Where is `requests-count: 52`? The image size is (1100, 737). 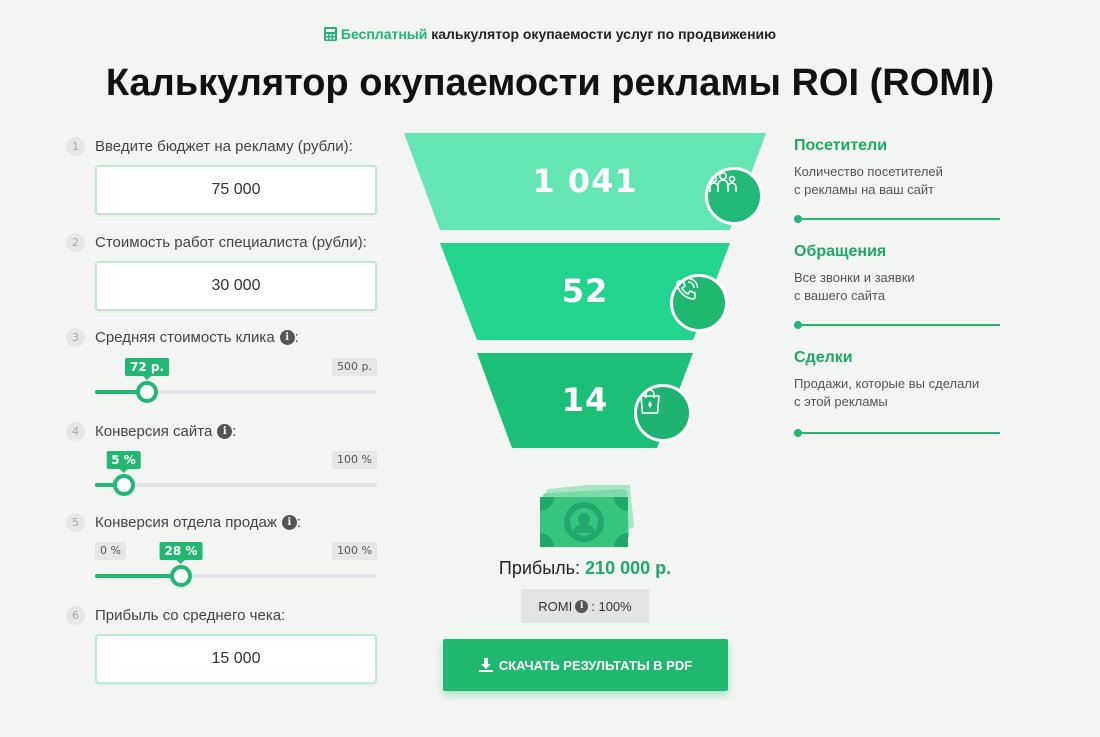 requests-count: 52 is located at coordinates (585, 291).